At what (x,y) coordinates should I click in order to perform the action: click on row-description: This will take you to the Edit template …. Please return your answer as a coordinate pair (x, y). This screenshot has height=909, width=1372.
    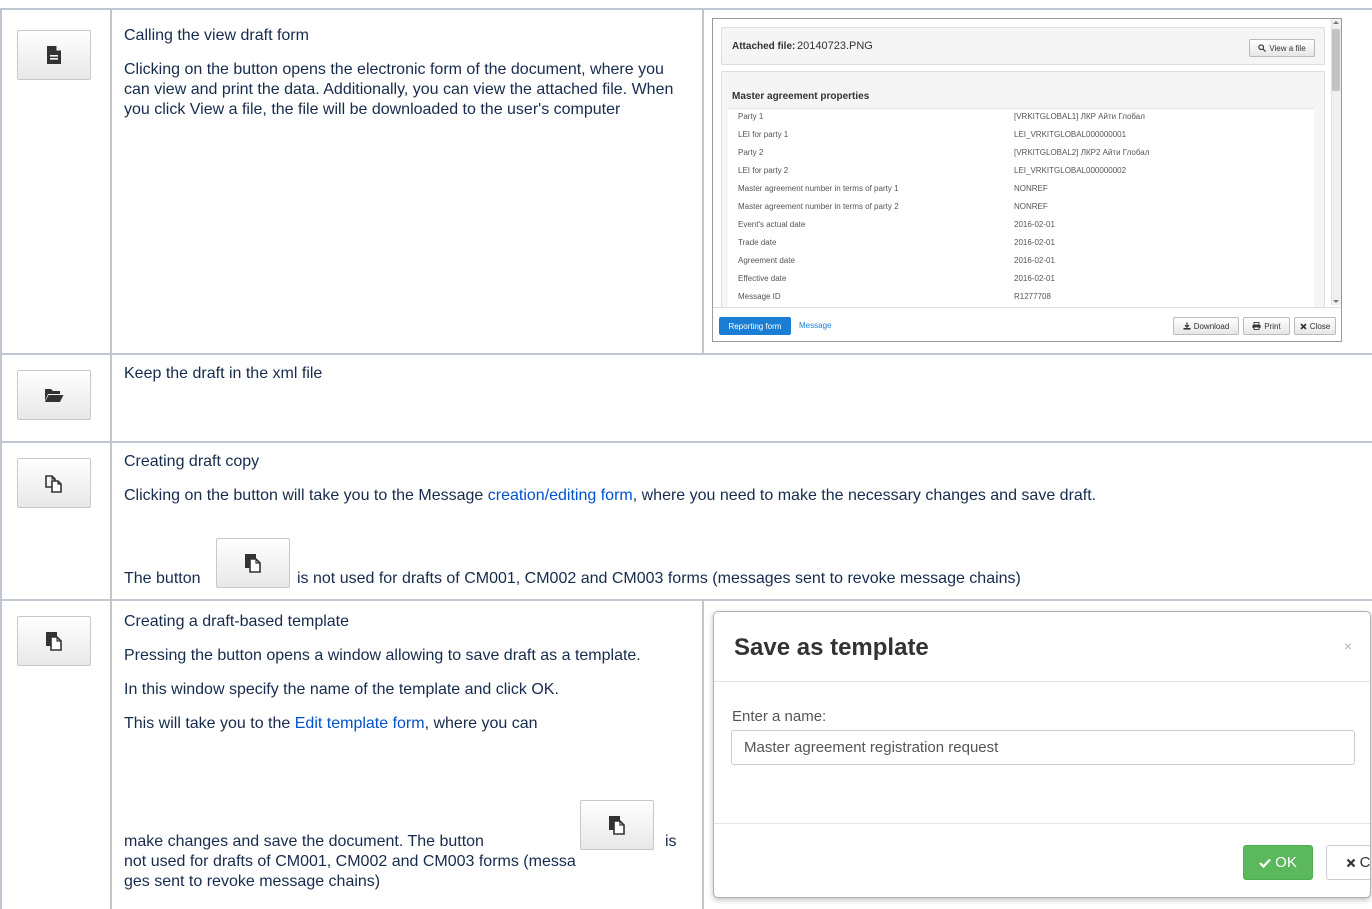
    Looking at the image, I should click on (331, 723).